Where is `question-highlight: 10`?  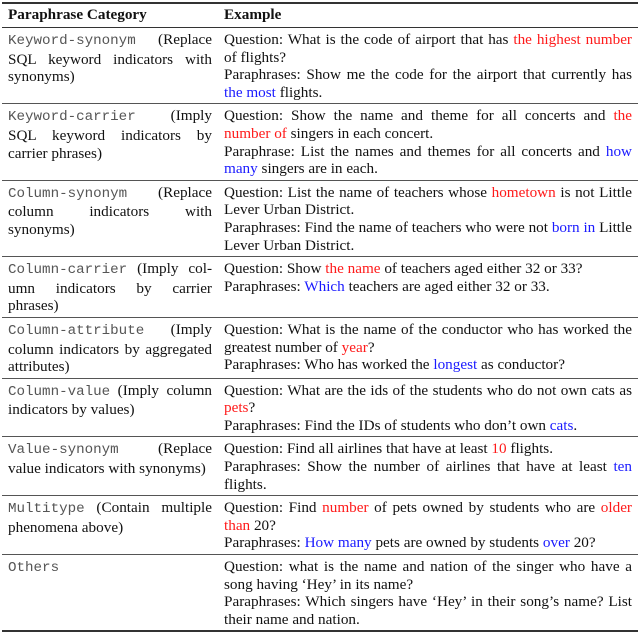
question-highlight: 10 is located at coordinates (499, 449).